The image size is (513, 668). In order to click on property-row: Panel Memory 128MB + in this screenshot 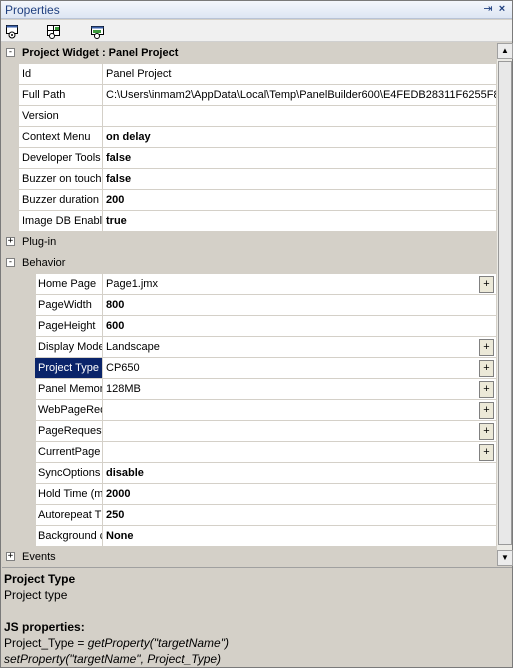, I will do `click(249, 389)`.